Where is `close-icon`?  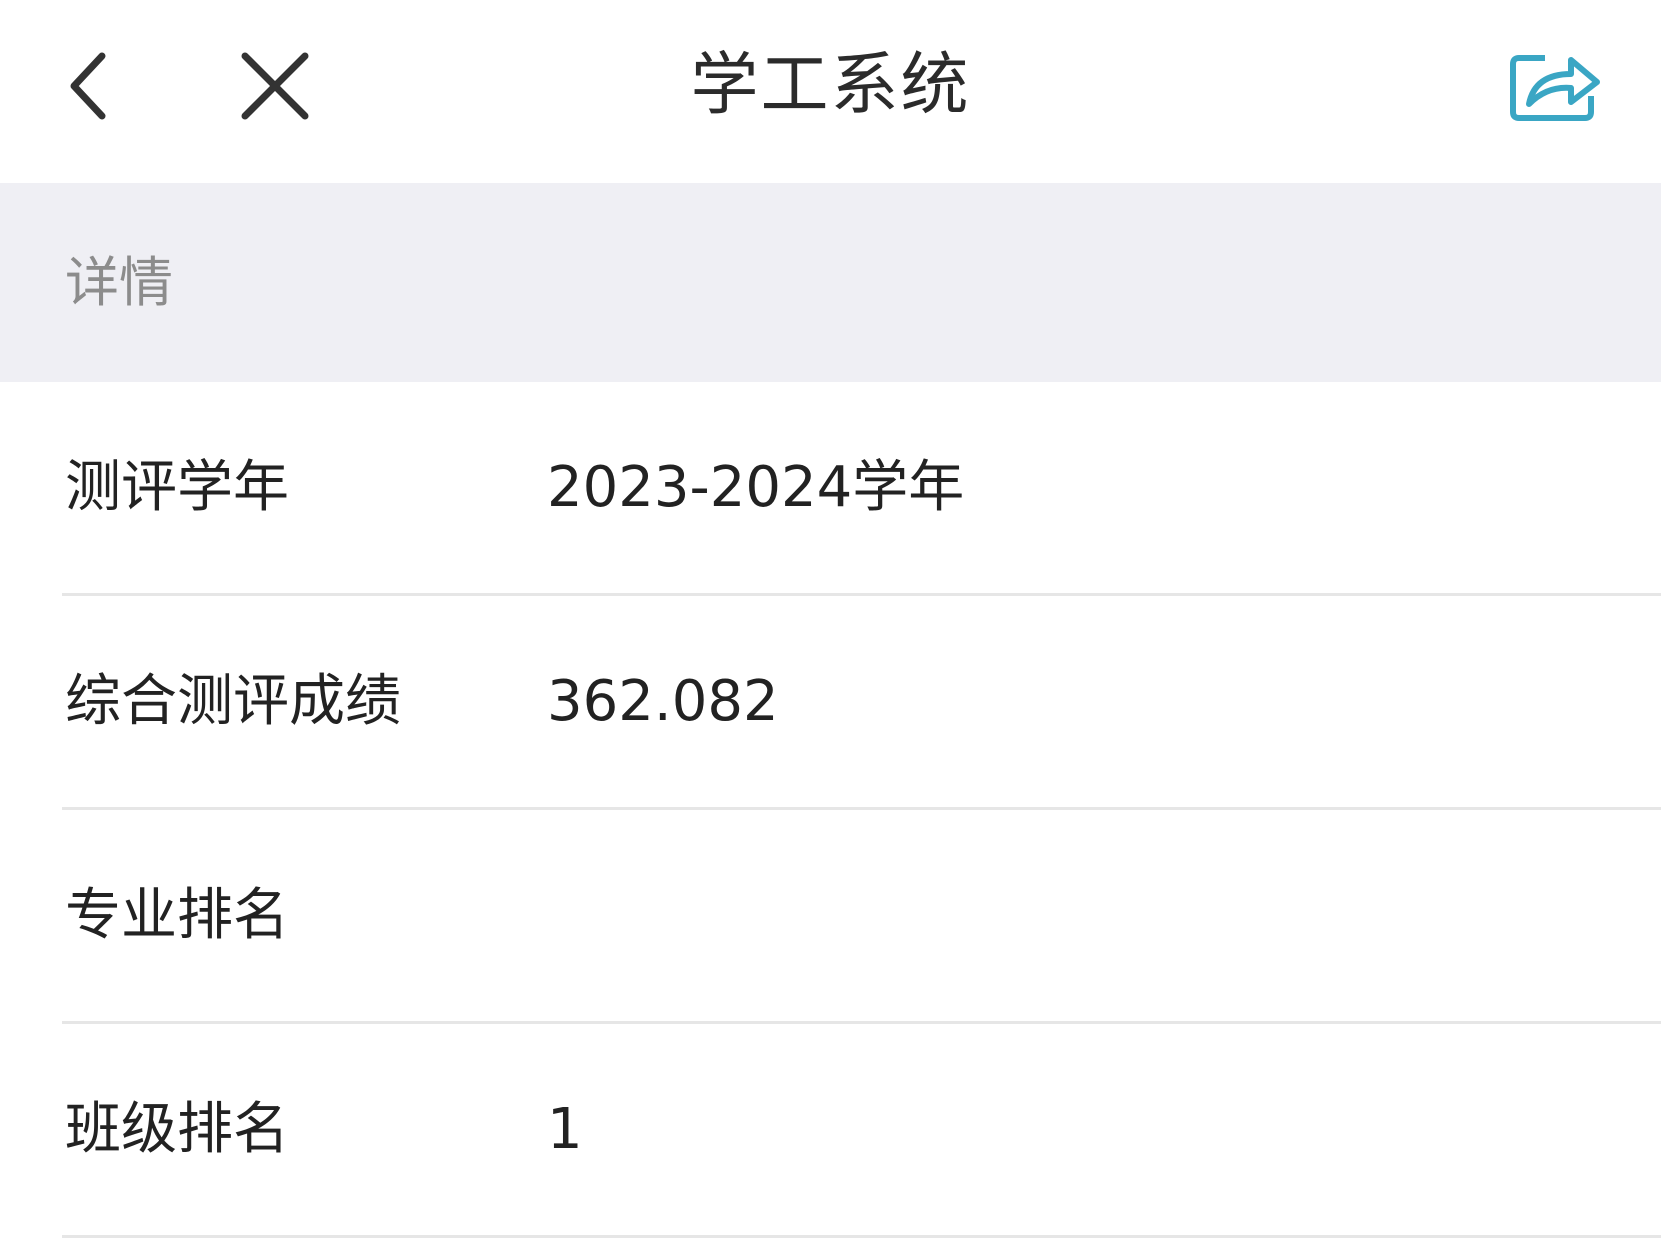
close-icon is located at coordinates (275, 86).